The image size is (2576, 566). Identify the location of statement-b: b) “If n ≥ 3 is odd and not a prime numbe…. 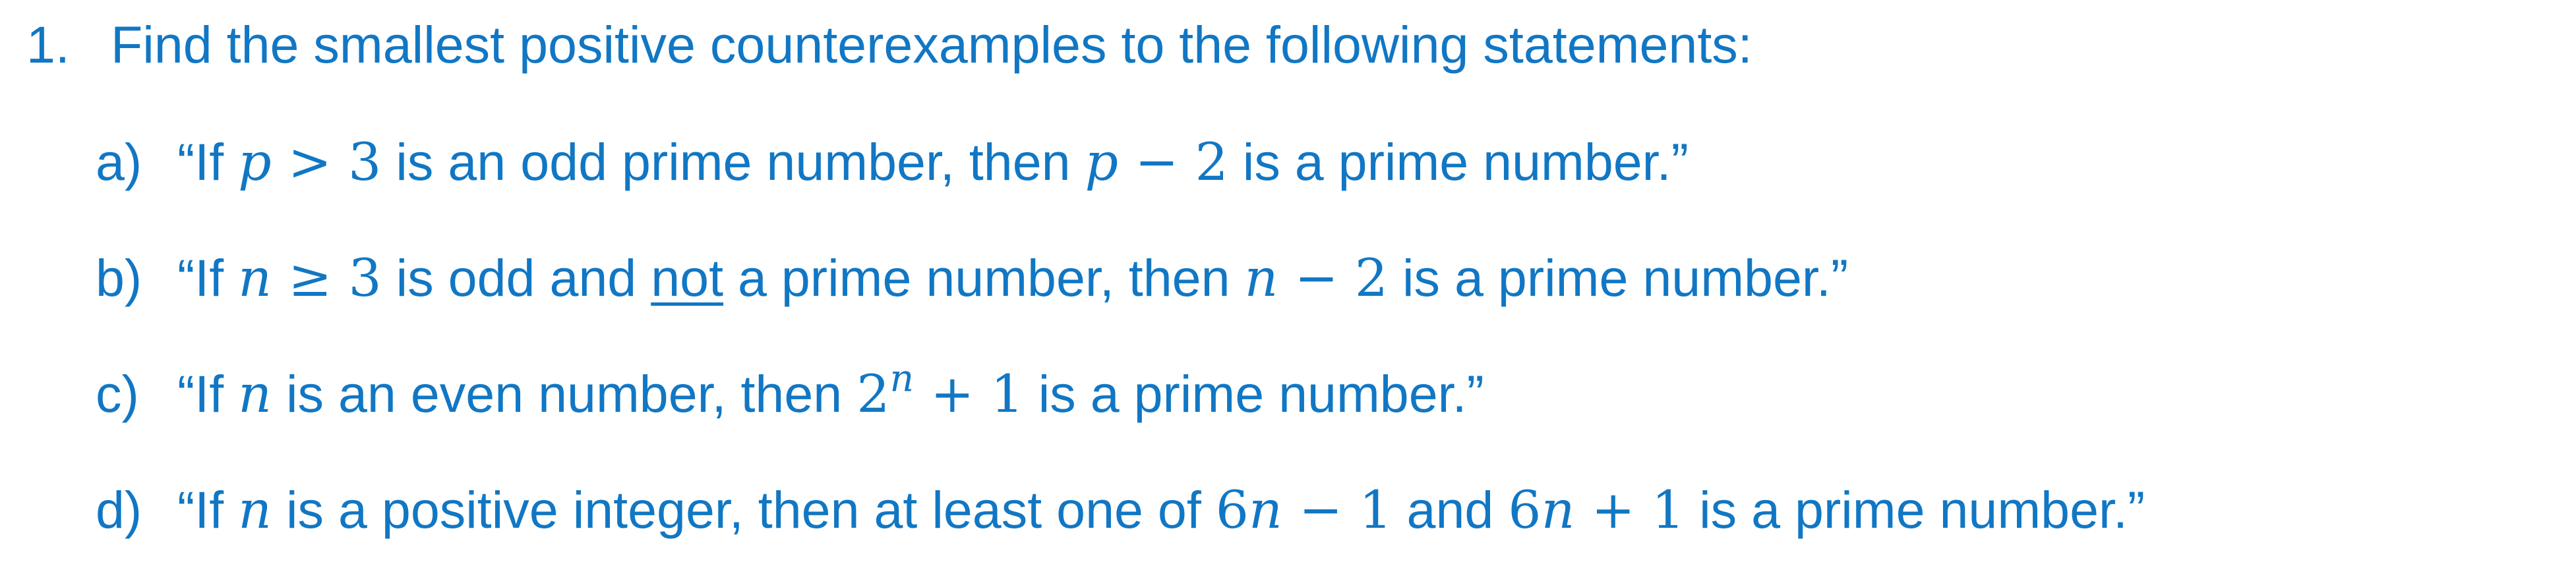
(972, 278).